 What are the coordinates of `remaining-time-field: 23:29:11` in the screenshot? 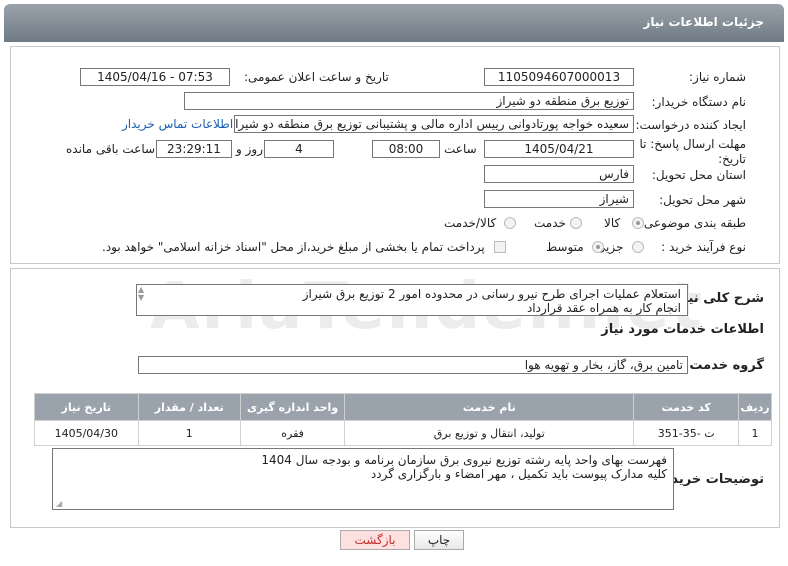 It's located at (194, 149).